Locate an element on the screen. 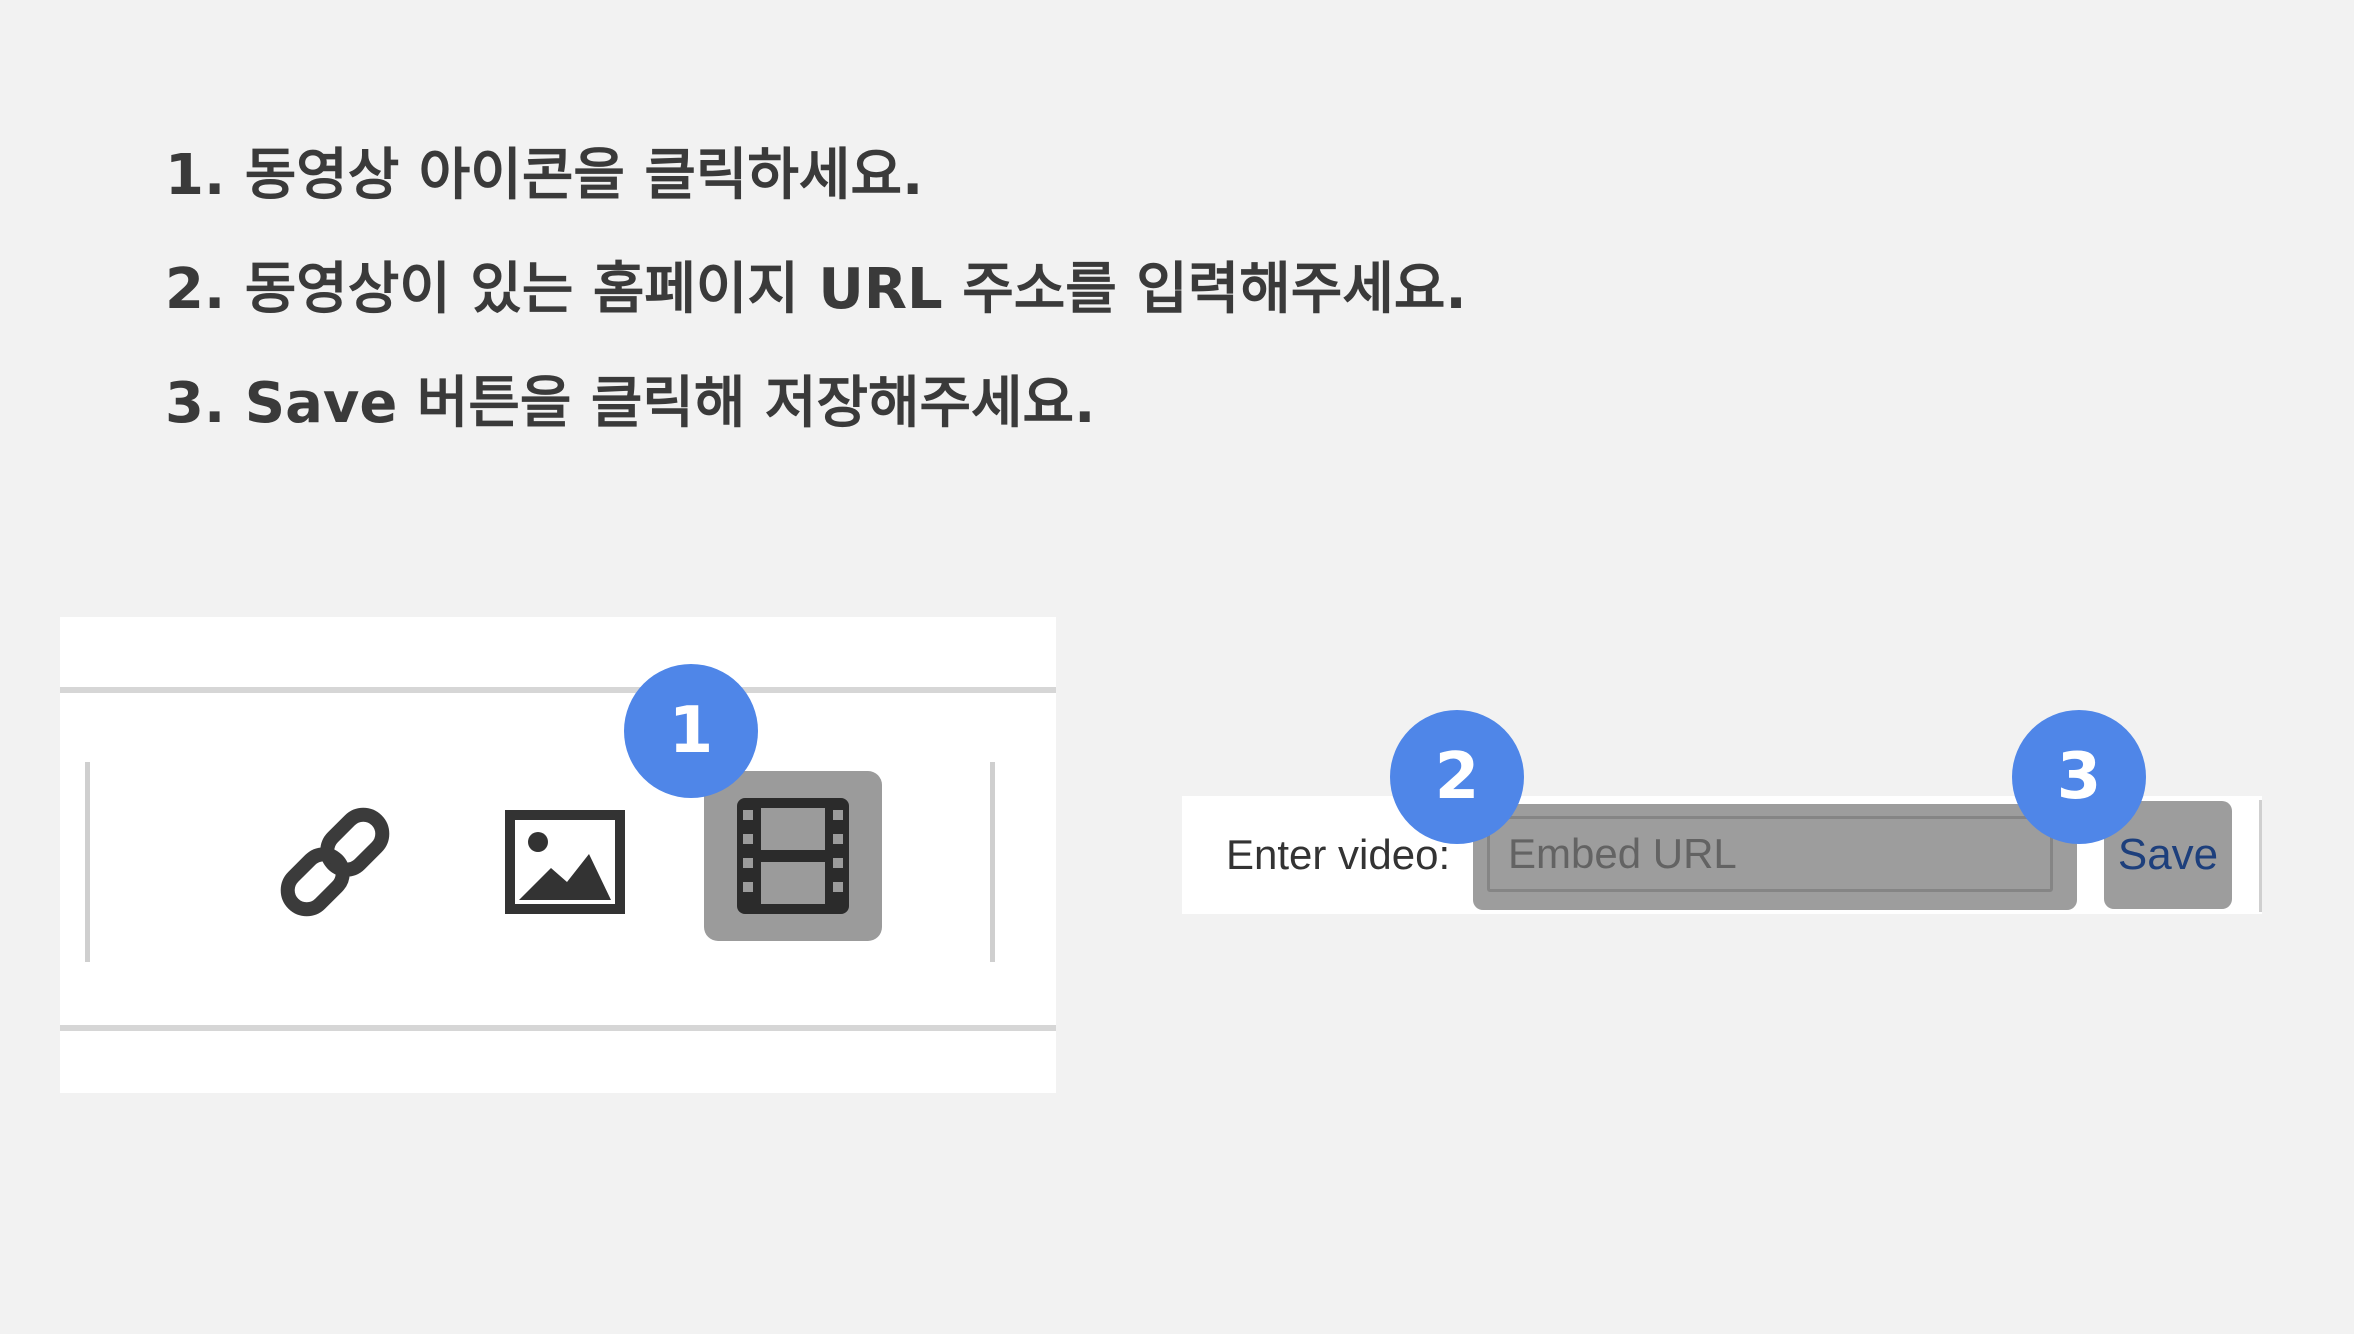 The width and height of the screenshot is (2354, 1334). embed-url-input is located at coordinates (1770, 854).